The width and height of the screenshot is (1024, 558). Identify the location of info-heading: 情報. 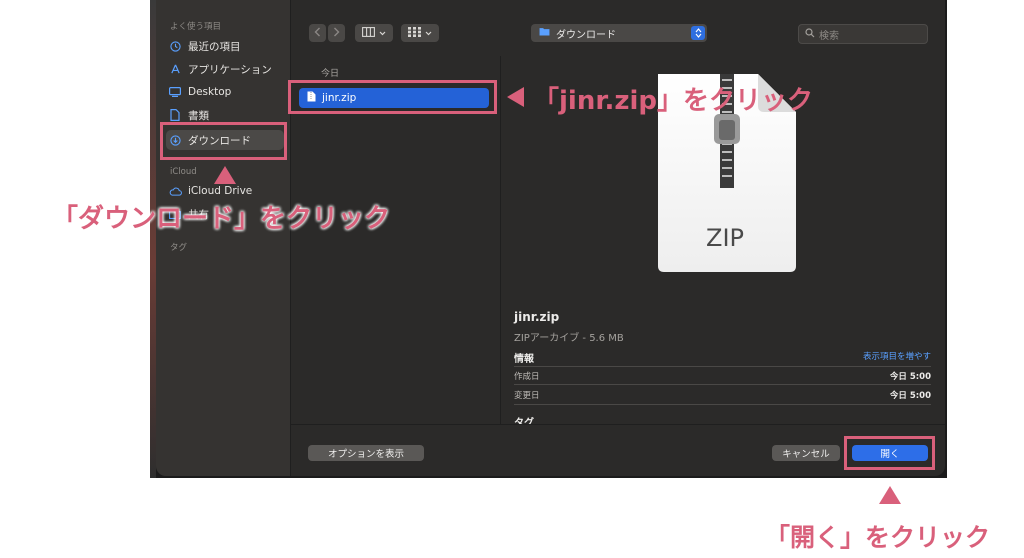
(524, 359).